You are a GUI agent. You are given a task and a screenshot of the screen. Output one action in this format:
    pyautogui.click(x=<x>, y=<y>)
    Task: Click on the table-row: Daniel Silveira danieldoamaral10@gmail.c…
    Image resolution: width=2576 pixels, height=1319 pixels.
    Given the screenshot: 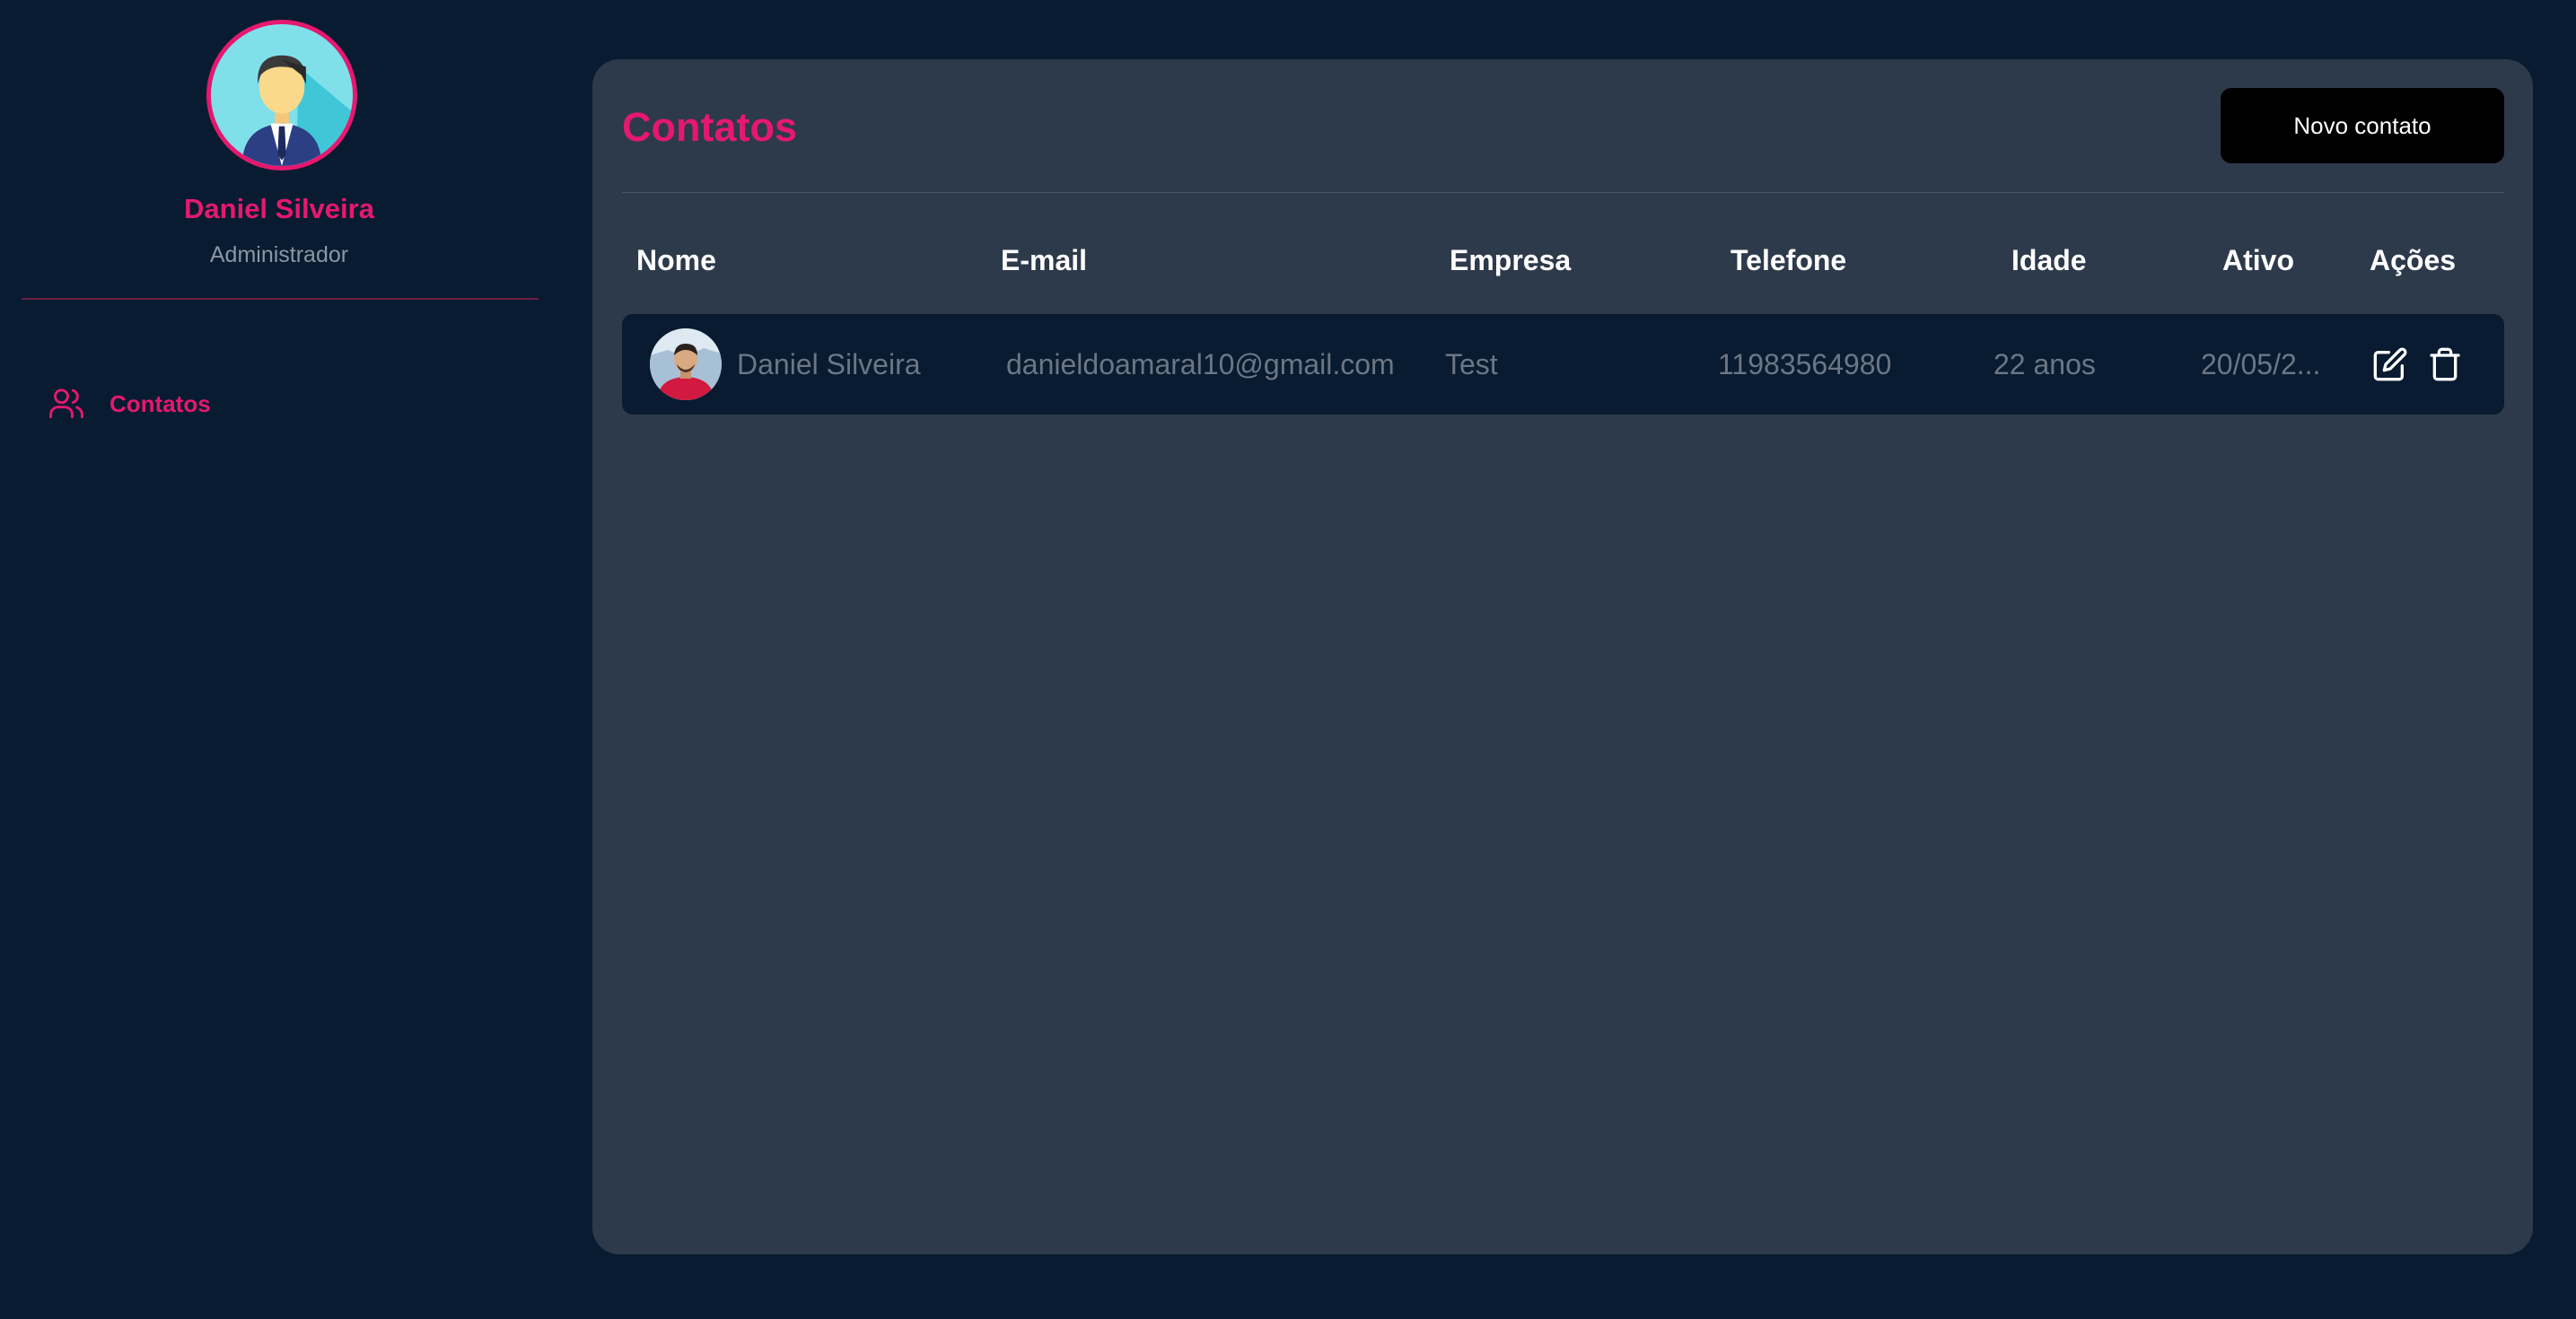 What is the action you would take?
    pyautogui.click(x=1563, y=364)
    